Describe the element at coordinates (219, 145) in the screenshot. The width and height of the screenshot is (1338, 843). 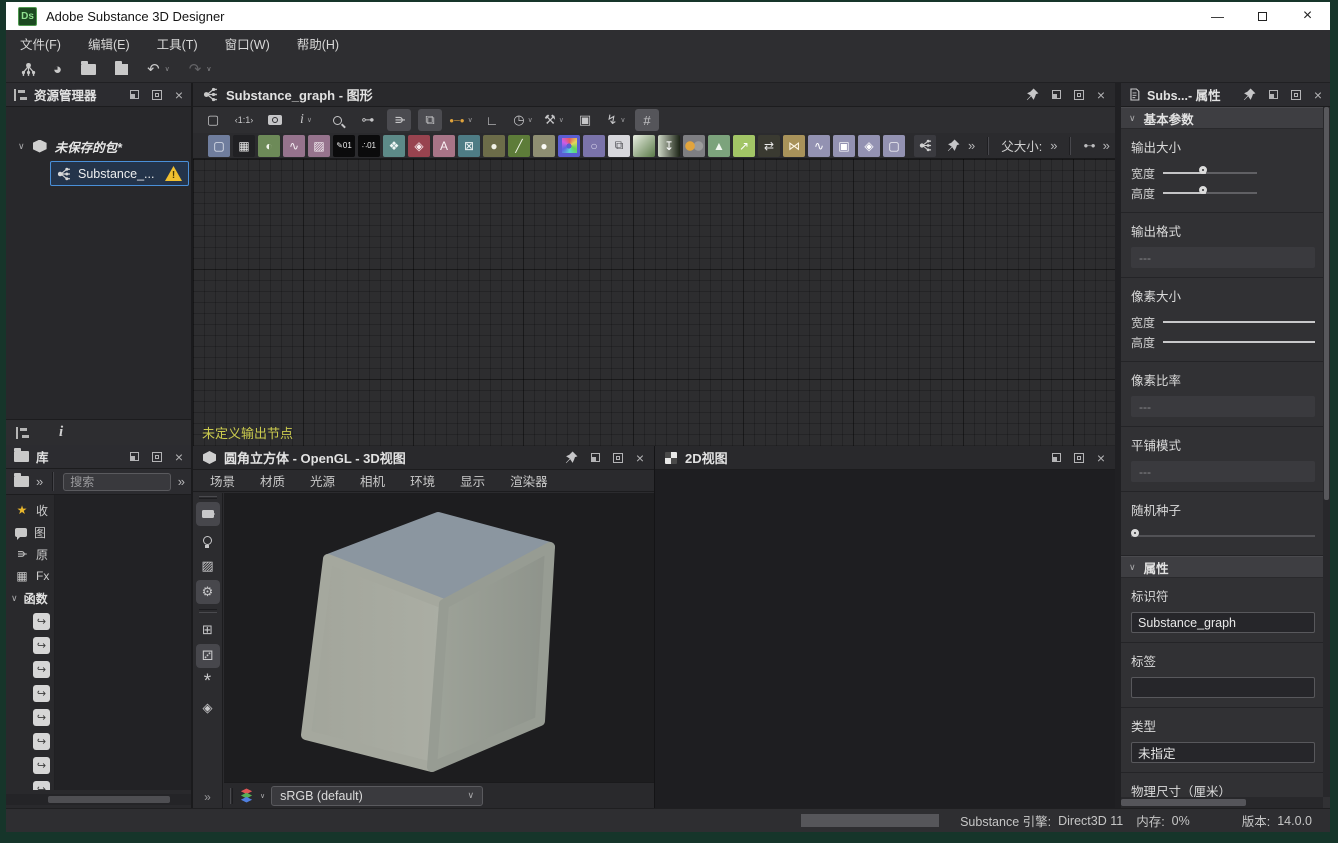
I see `node-select: ▢` at that location.